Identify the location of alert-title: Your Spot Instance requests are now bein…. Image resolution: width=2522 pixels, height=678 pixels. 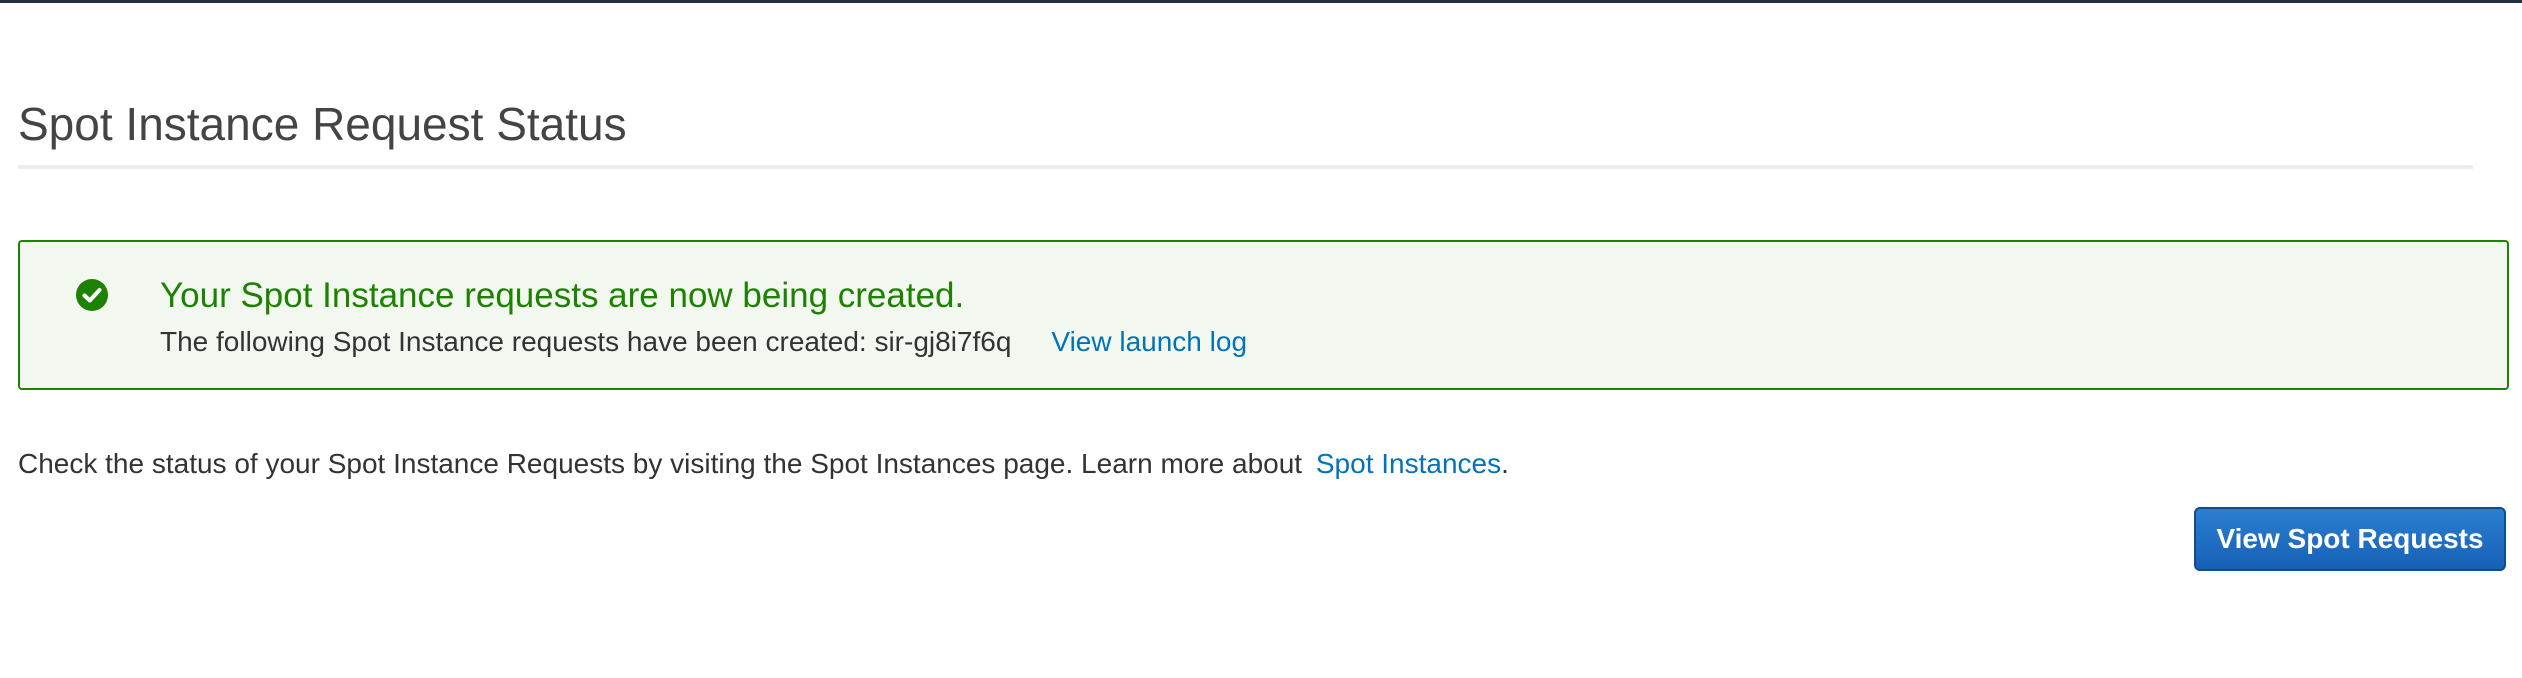
(562, 295).